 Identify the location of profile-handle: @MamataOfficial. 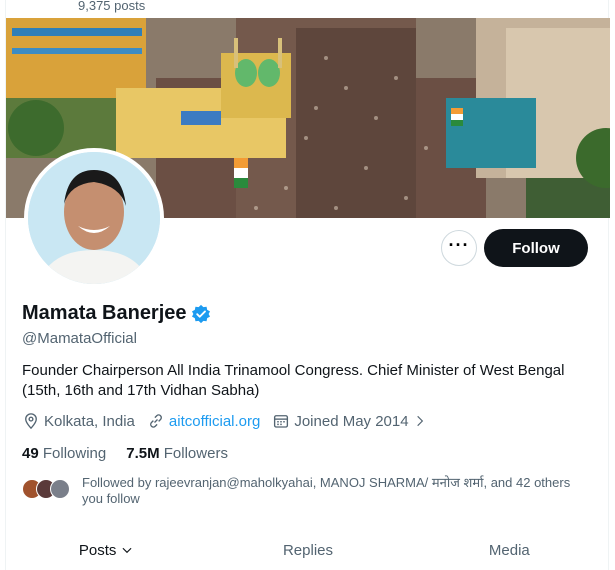
(79, 338).